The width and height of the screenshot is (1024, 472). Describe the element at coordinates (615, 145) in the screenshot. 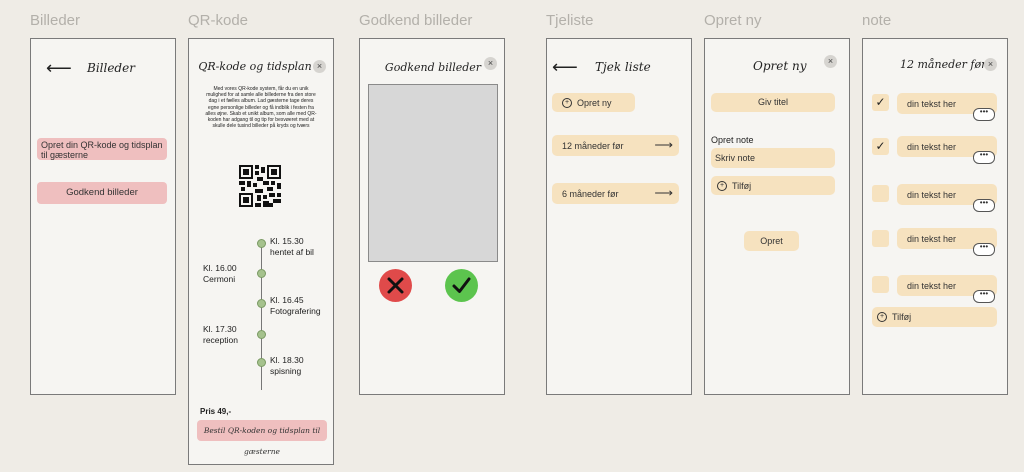

I see `list-item-12-months: 12 måneder før ⟶` at that location.